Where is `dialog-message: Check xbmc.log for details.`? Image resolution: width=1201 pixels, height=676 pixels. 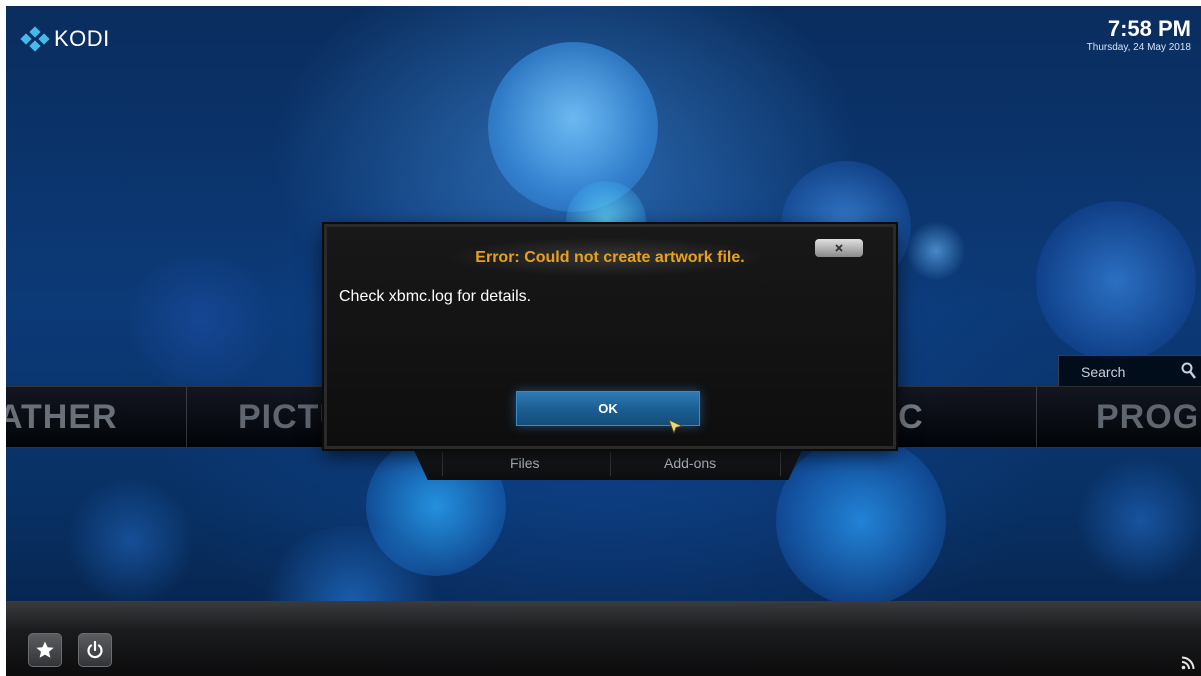
dialog-message: Check xbmc.log for details. is located at coordinates (435, 296).